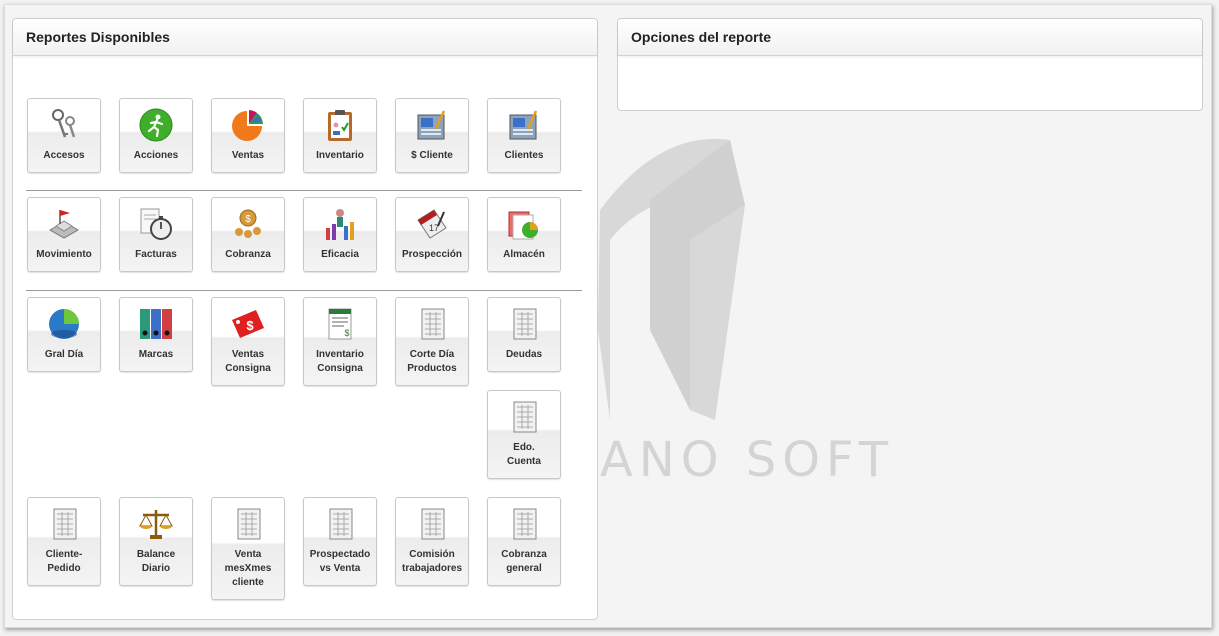 The width and height of the screenshot is (1219, 636). I want to click on report-tile-marcas: Marcas, so click(156, 334).